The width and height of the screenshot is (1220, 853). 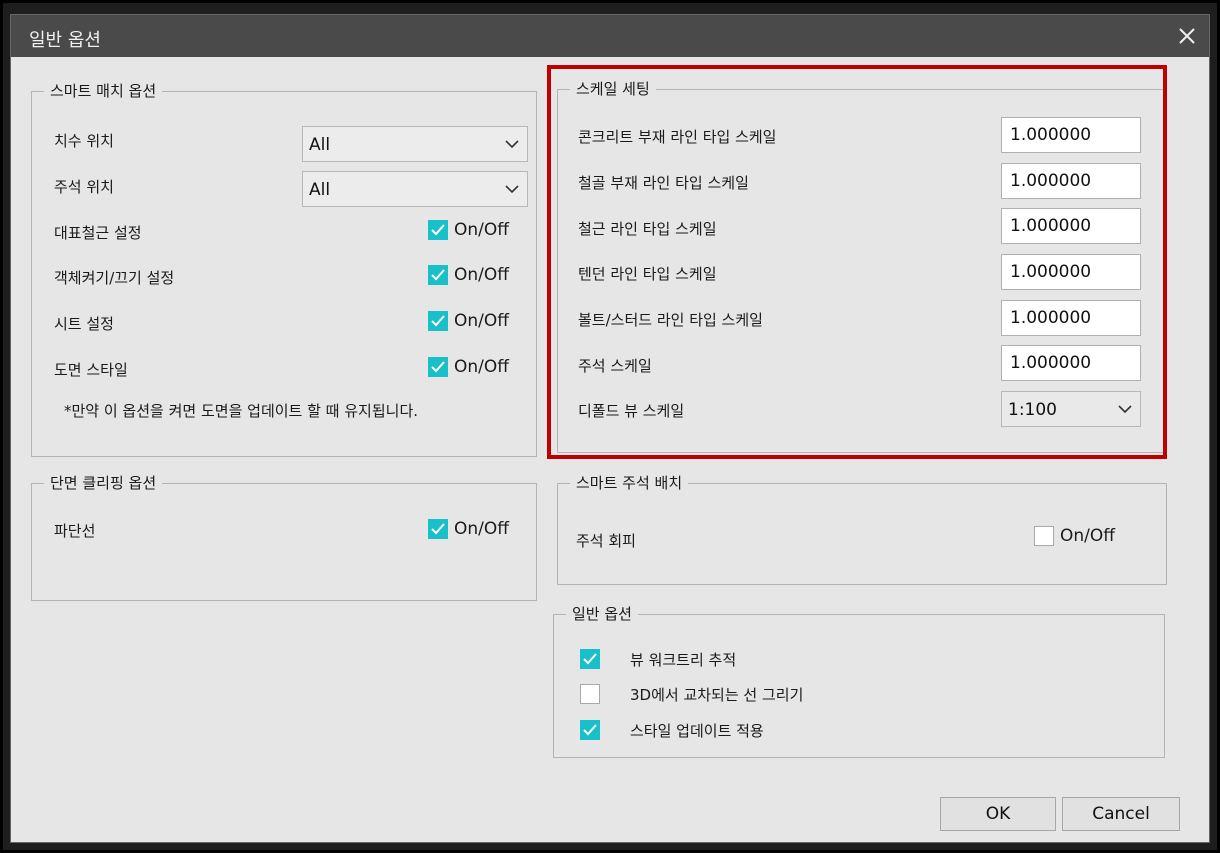 I want to click on style-update-row: 스타일 업데이트 적용, so click(x=860, y=730).